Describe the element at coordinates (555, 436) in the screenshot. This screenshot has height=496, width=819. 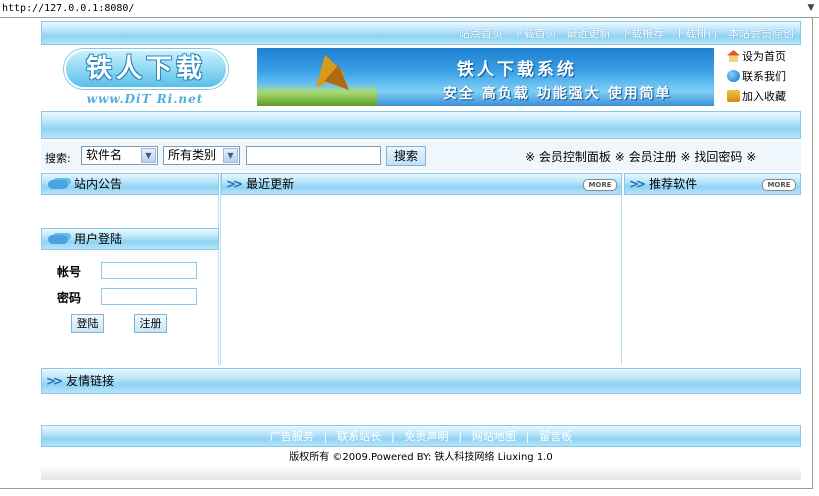
I see `footer-guestbook: 留言板` at that location.